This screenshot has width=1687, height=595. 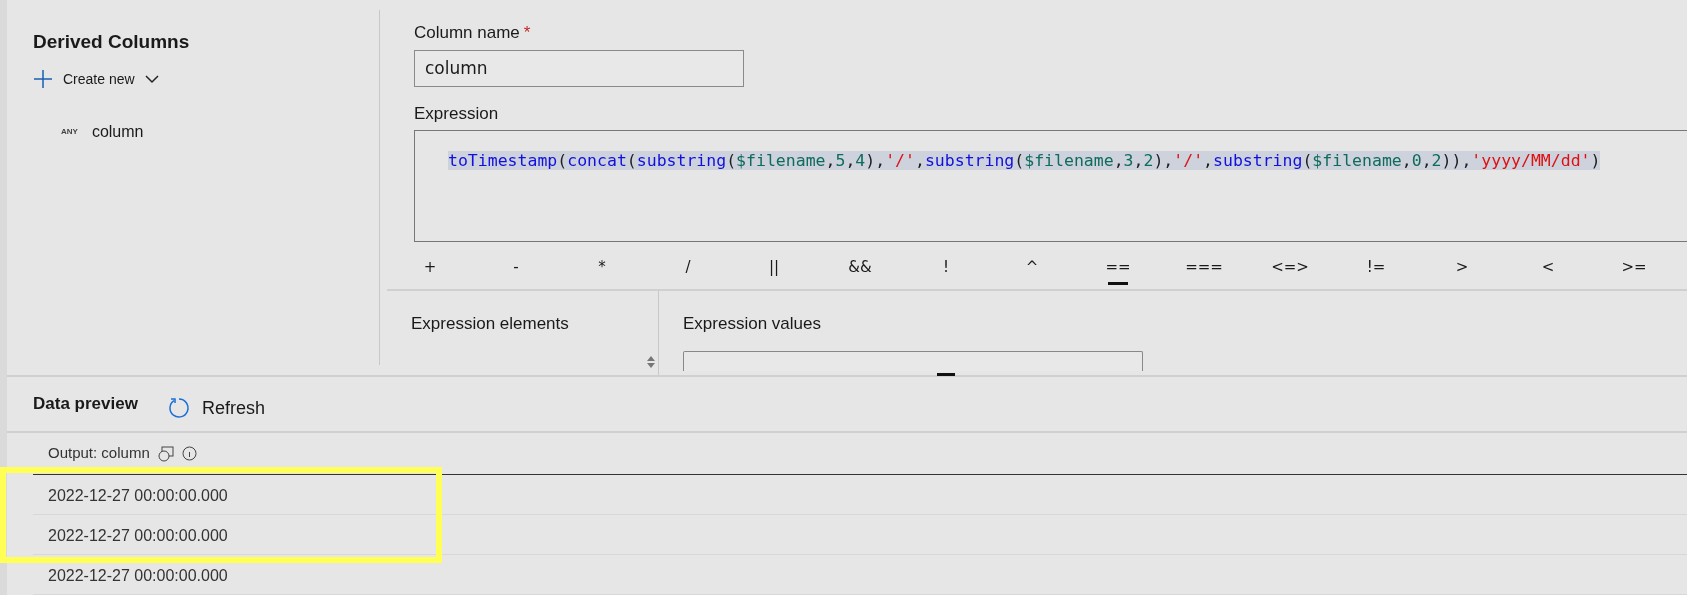 What do you see at coordinates (913, 360) in the screenshot?
I see `filter-field` at bounding box center [913, 360].